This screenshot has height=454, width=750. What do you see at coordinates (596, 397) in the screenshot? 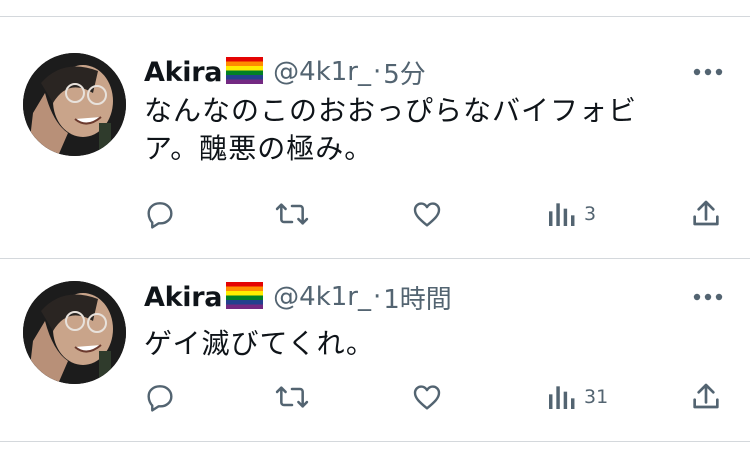
I see `views-count: 31` at bounding box center [596, 397].